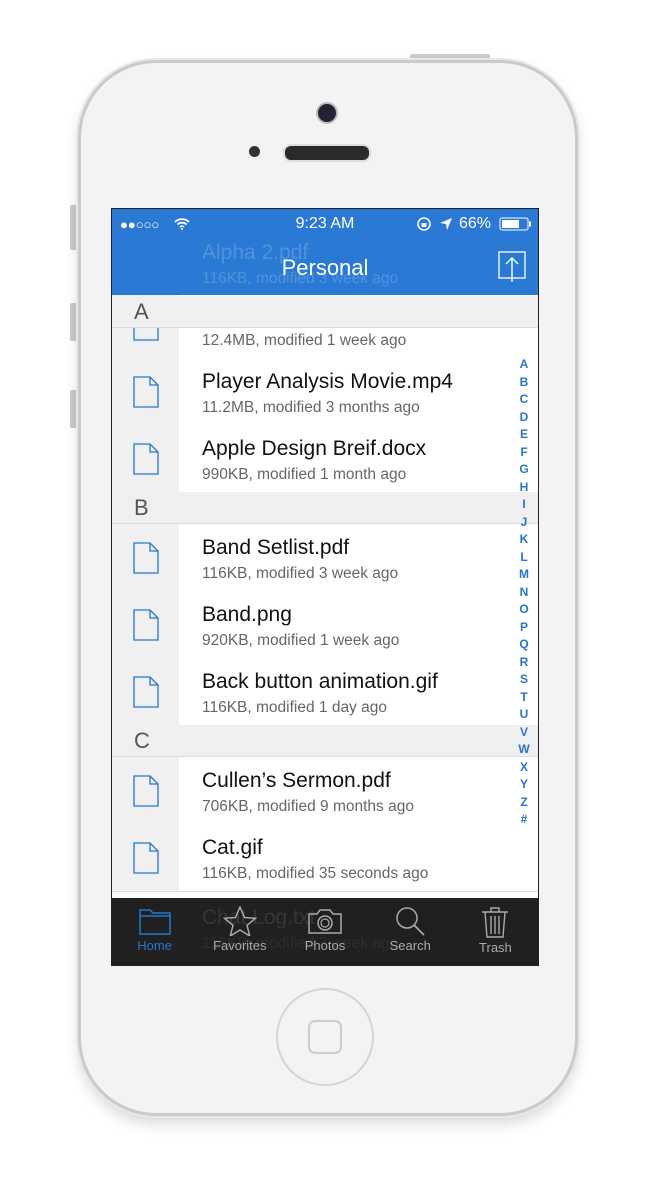  What do you see at coordinates (304, 340) in the screenshot?
I see `file-meta: 12.4MB, modified 1 week ago` at bounding box center [304, 340].